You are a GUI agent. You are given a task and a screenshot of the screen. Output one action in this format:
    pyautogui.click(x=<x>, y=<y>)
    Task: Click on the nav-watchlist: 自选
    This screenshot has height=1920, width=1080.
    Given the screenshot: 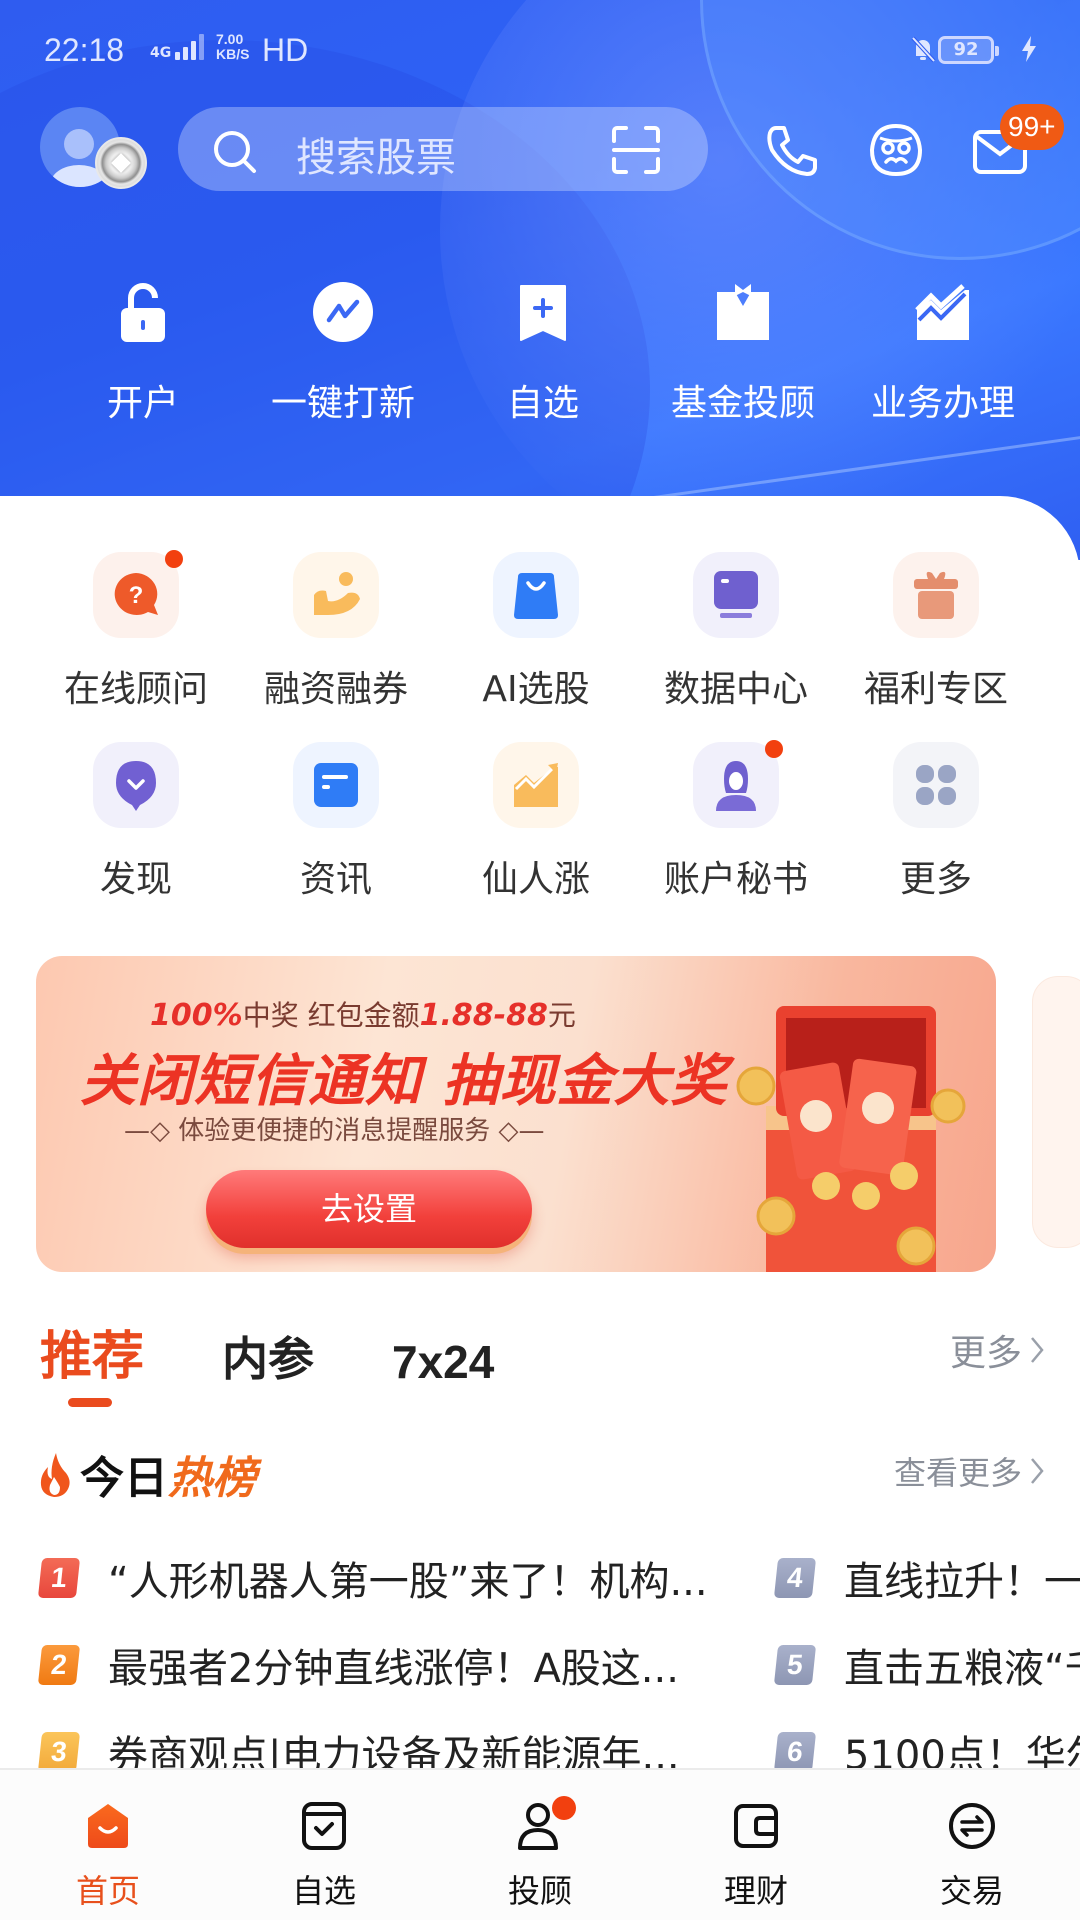 What is the action you would take?
    pyautogui.click(x=324, y=1845)
    